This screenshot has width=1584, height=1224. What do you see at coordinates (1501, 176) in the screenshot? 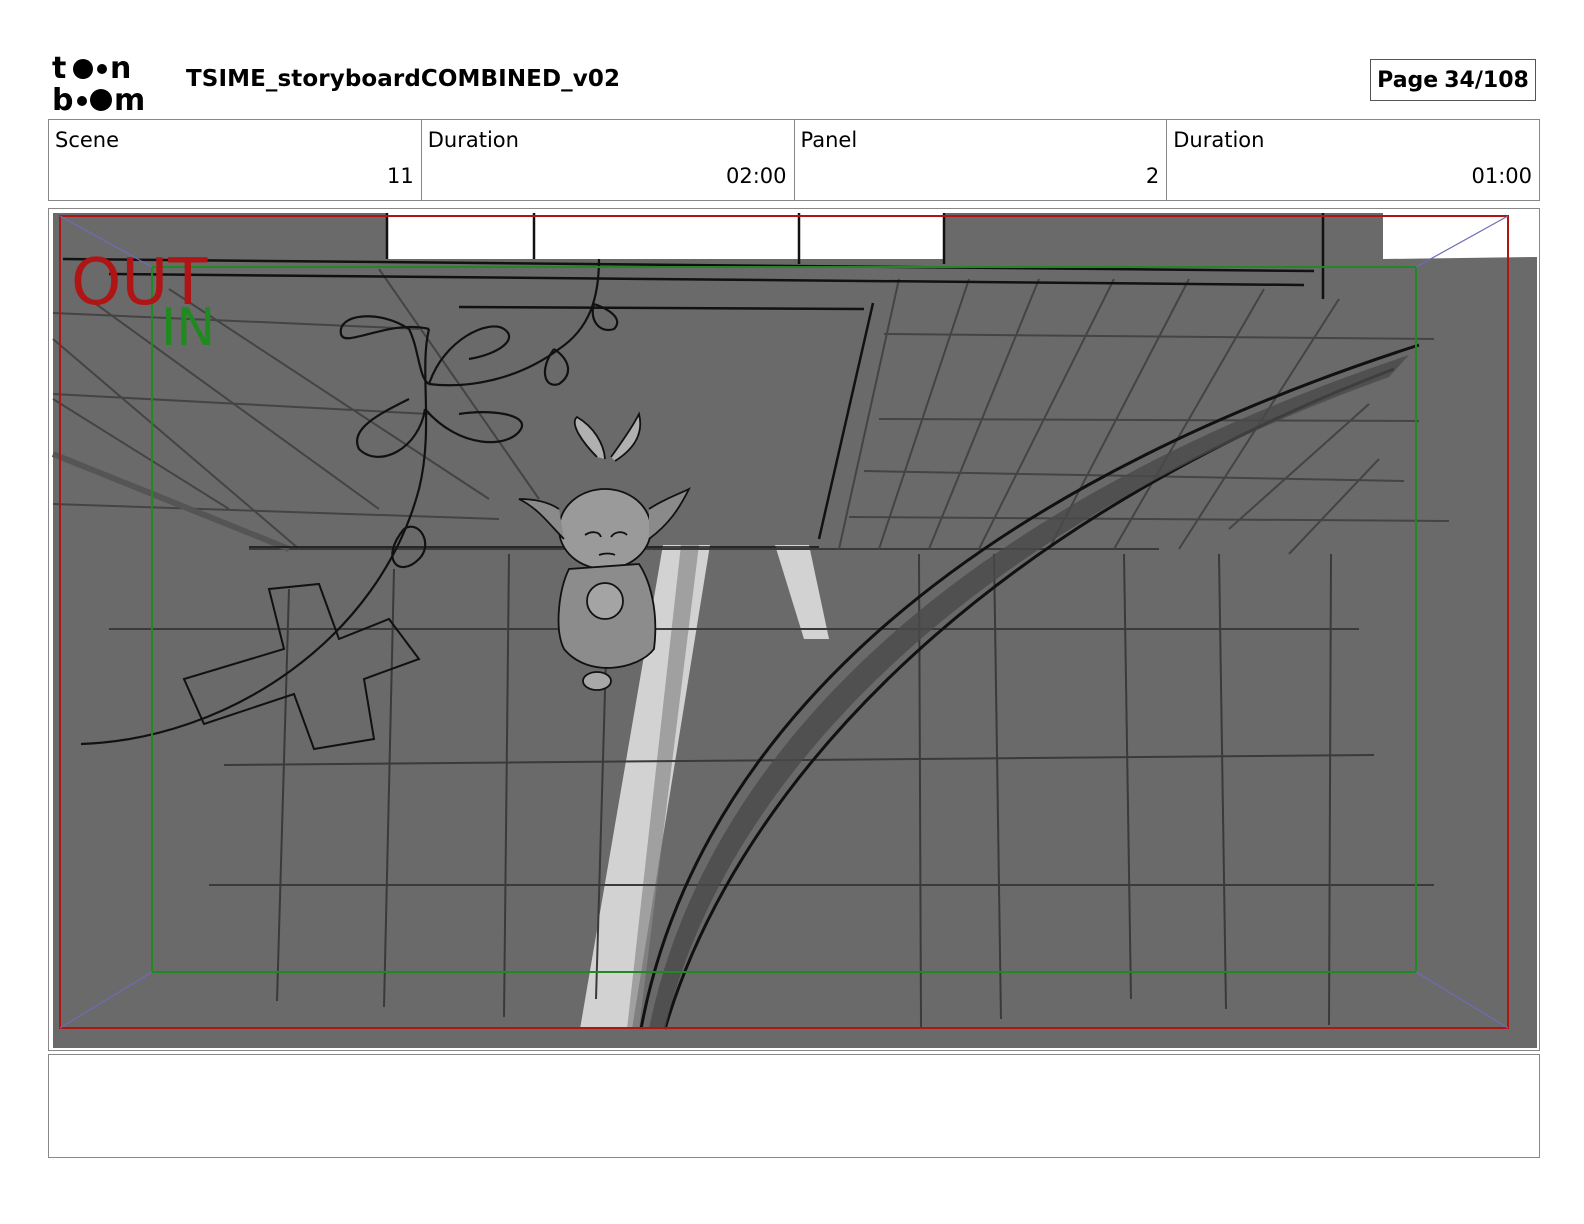
I see `panel-duration-value: 01:00` at bounding box center [1501, 176].